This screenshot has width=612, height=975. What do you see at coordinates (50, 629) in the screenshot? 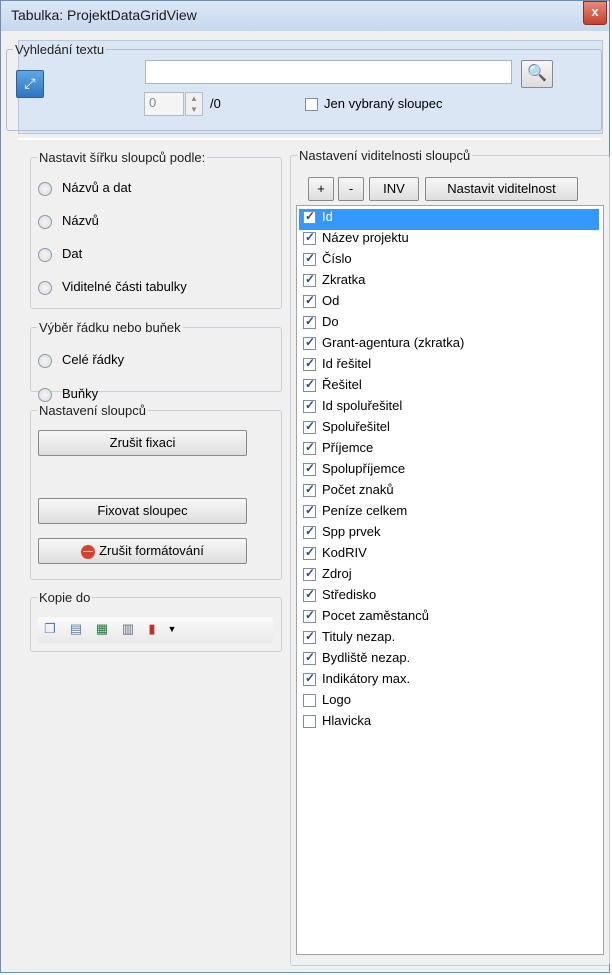
I see `copy-clipboard-icon: ❐` at bounding box center [50, 629].